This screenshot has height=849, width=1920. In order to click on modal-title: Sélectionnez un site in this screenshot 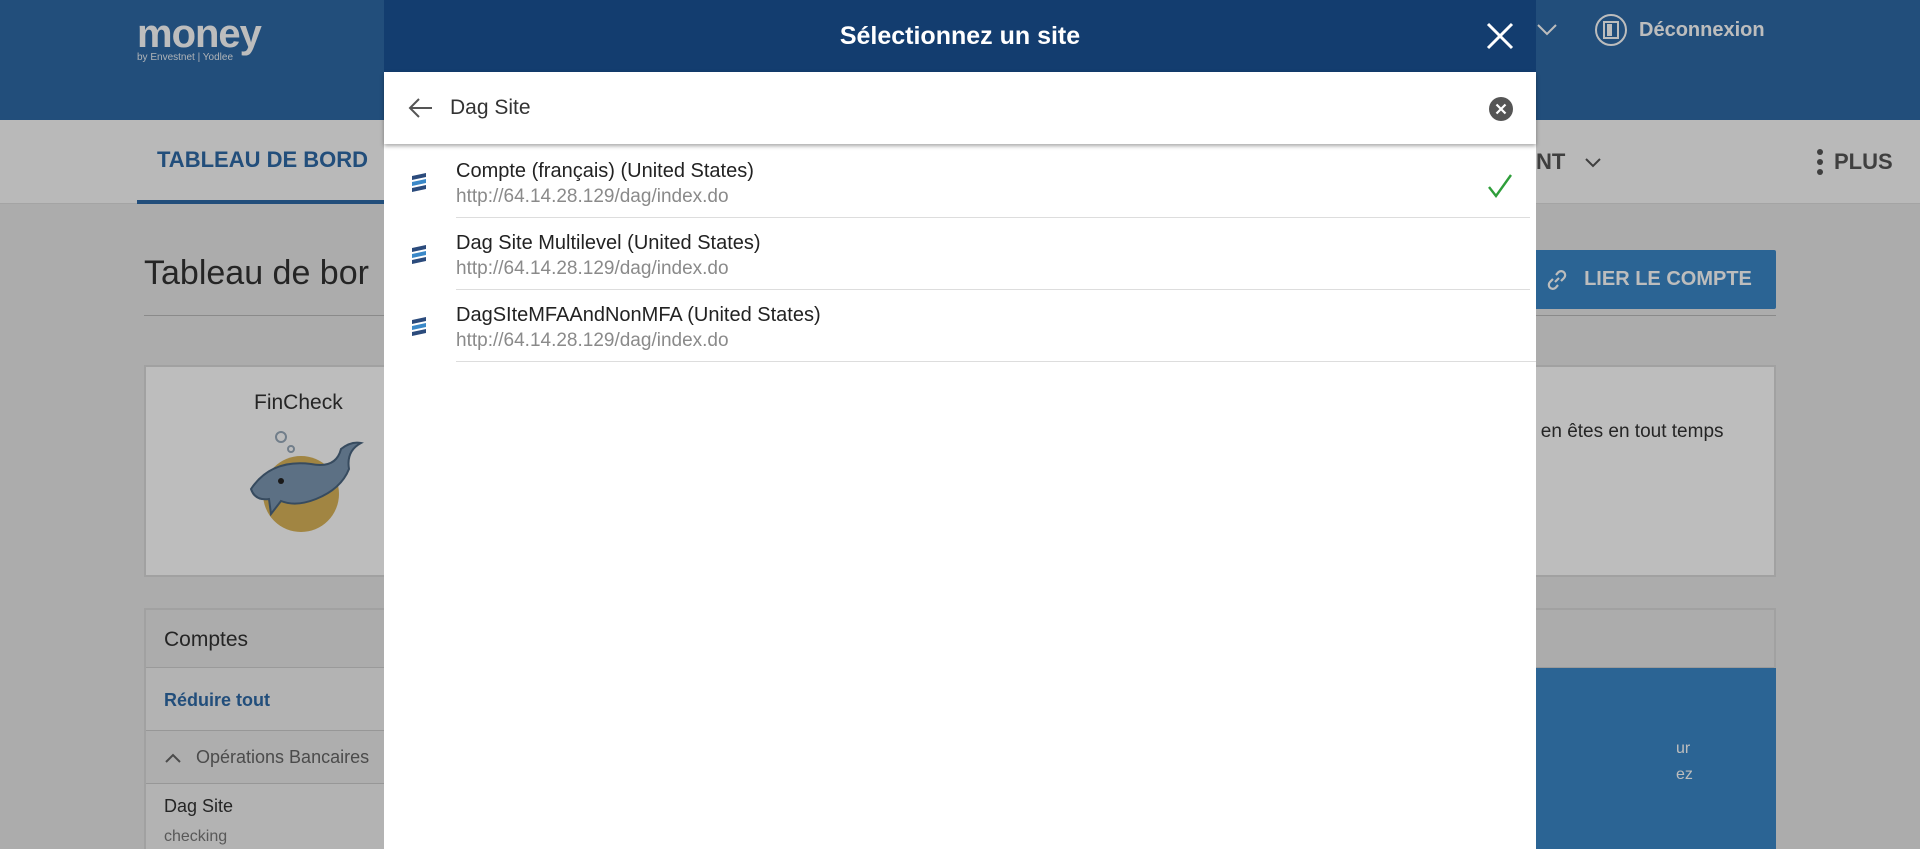, I will do `click(960, 36)`.